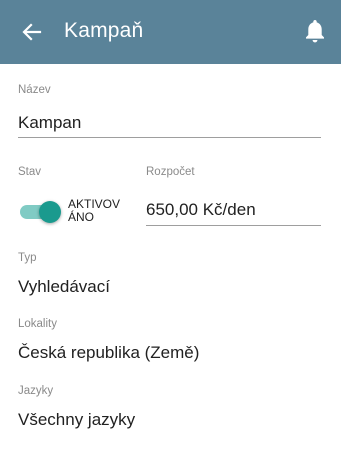  What do you see at coordinates (81, 217) in the screenshot?
I see `toggle-status-text-line2: ÁNO` at bounding box center [81, 217].